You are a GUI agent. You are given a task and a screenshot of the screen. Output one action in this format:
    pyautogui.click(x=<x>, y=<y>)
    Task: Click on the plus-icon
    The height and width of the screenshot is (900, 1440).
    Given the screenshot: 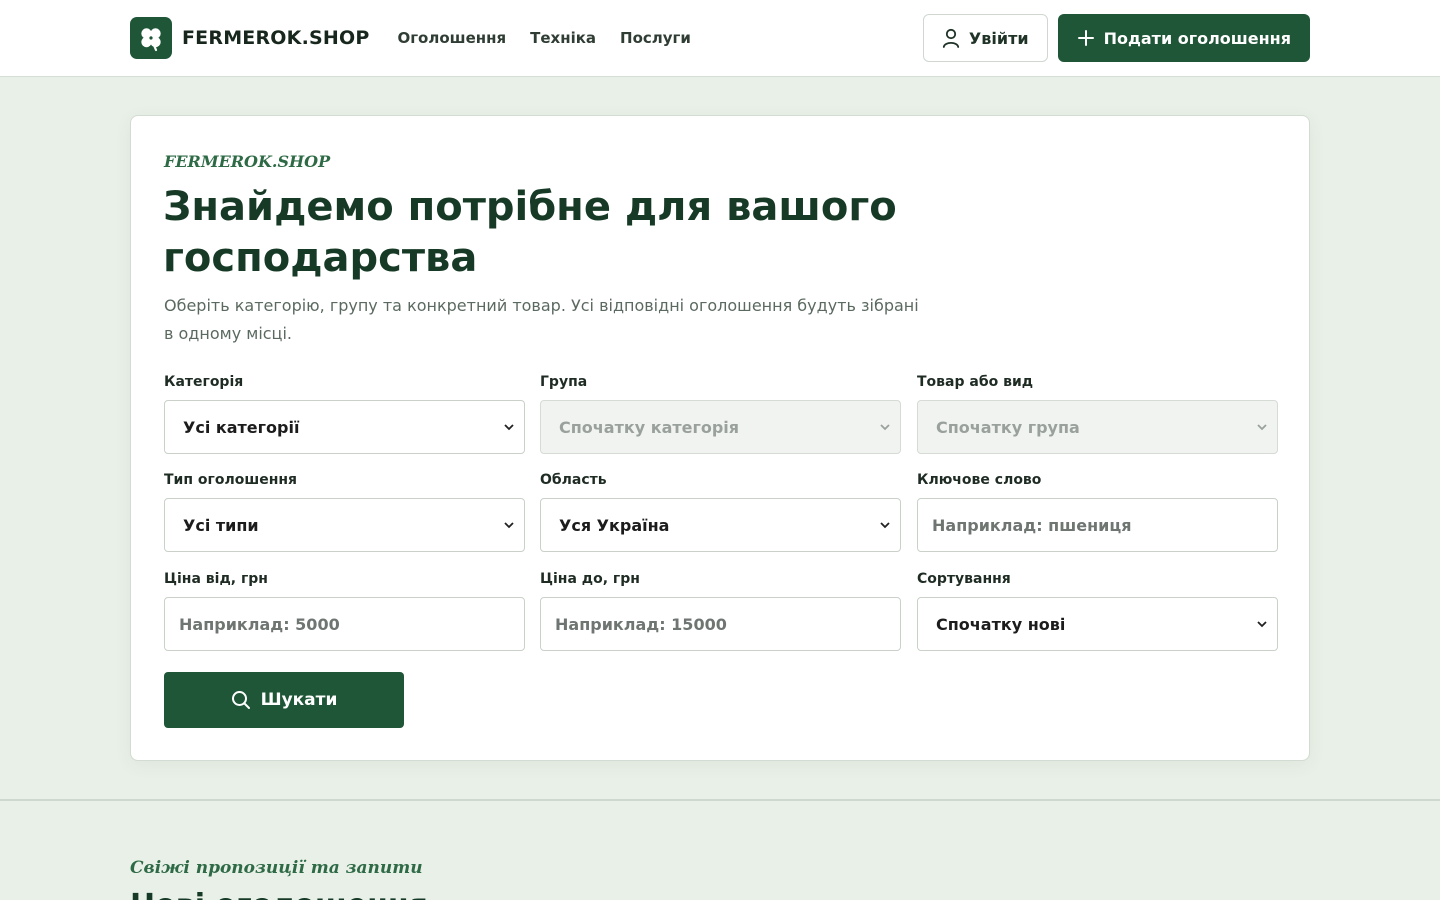 What is the action you would take?
    pyautogui.click(x=1085, y=38)
    